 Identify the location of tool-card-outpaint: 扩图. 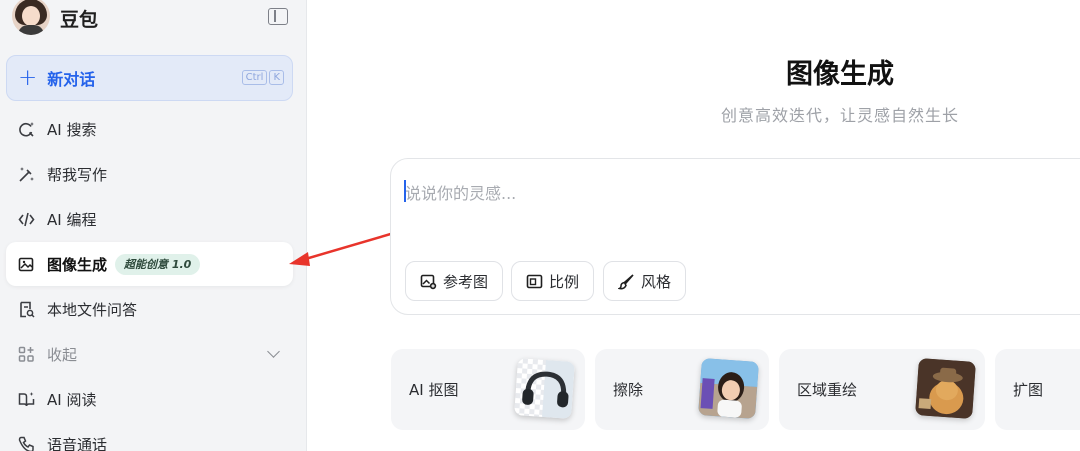
(1037, 389).